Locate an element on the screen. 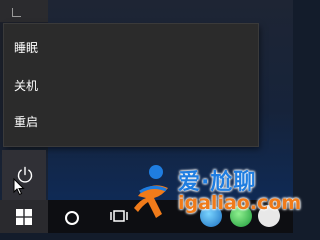  task-view-icon is located at coordinates (119, 216).